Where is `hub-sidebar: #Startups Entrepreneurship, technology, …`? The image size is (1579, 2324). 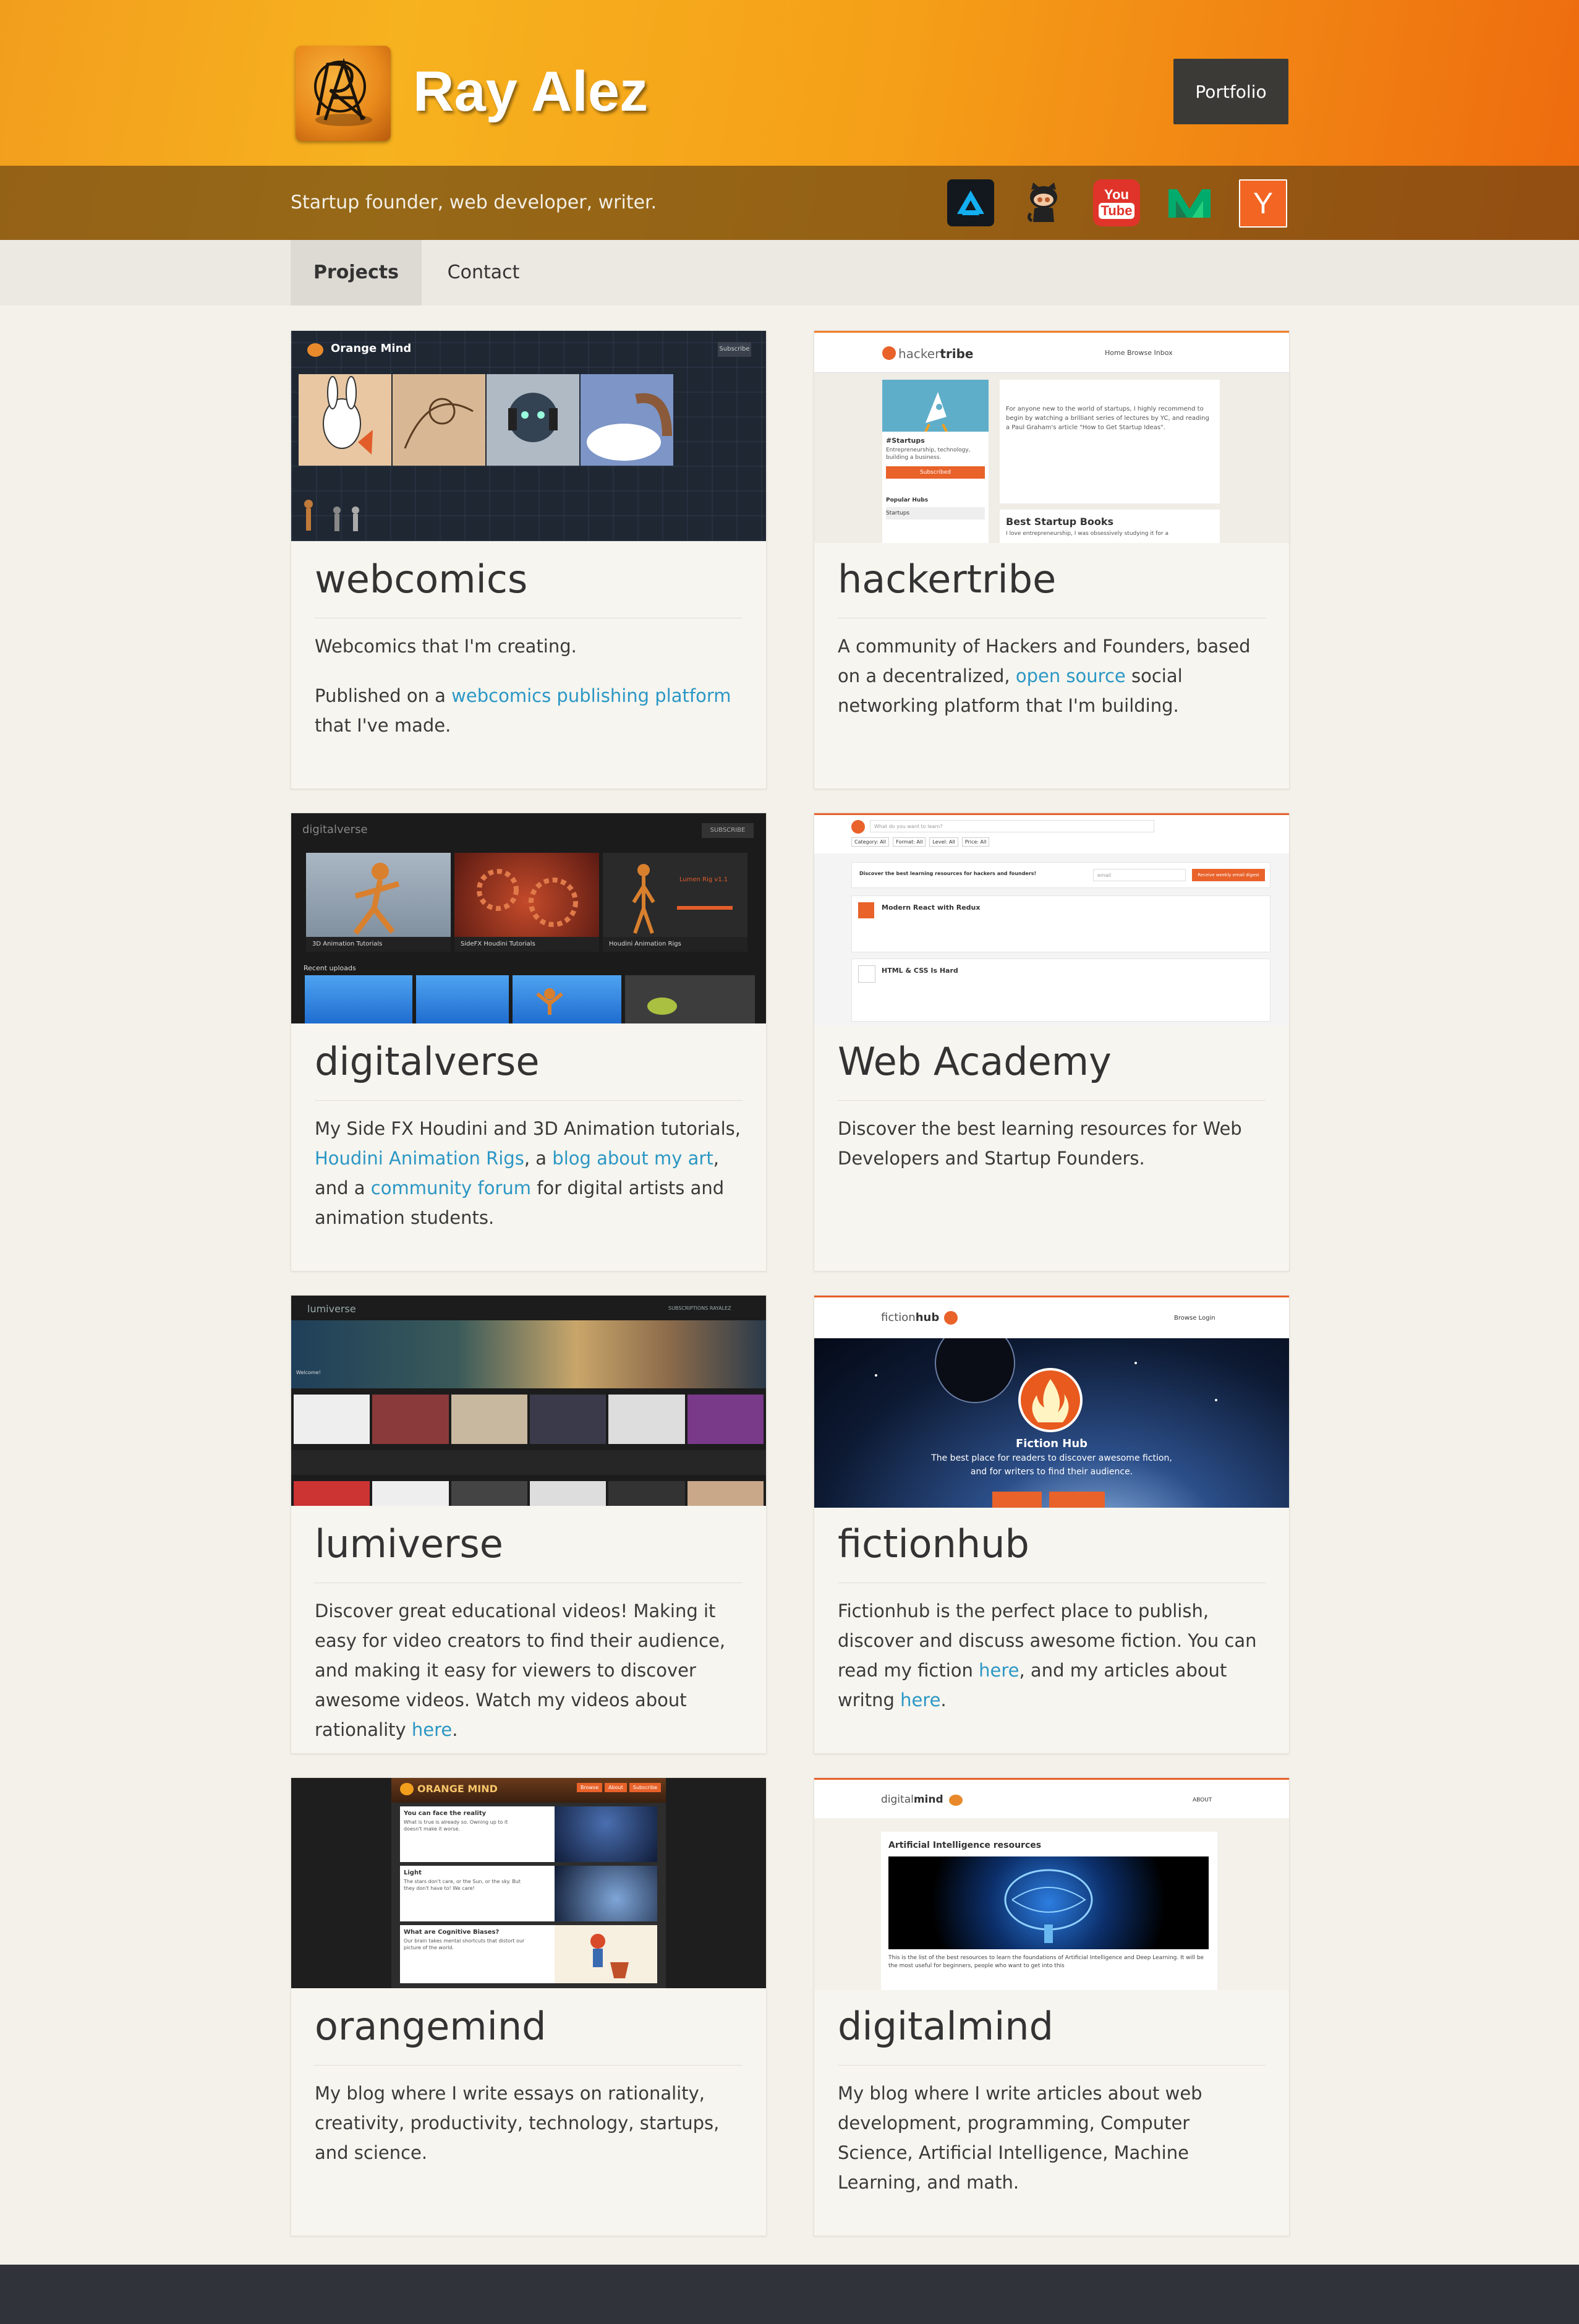 hub-sidebar: #Startups Entrepreneurship, technology, … is located at coordinates (935, 461).